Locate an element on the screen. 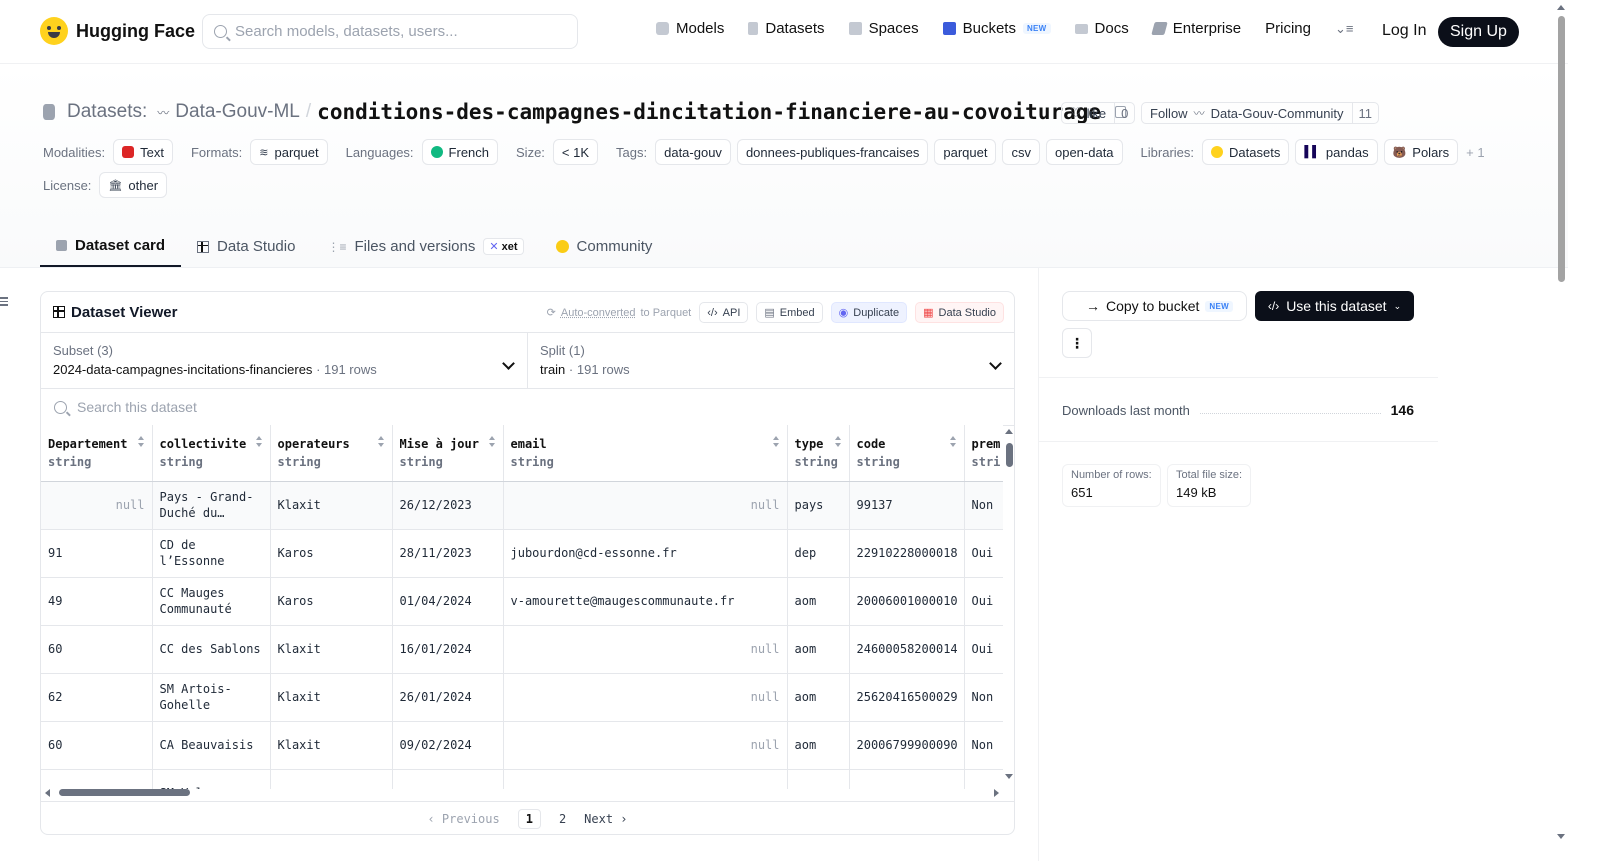 The image size is (1600, 861). nav-docs: Docs is located at coordinates (1101, 28).